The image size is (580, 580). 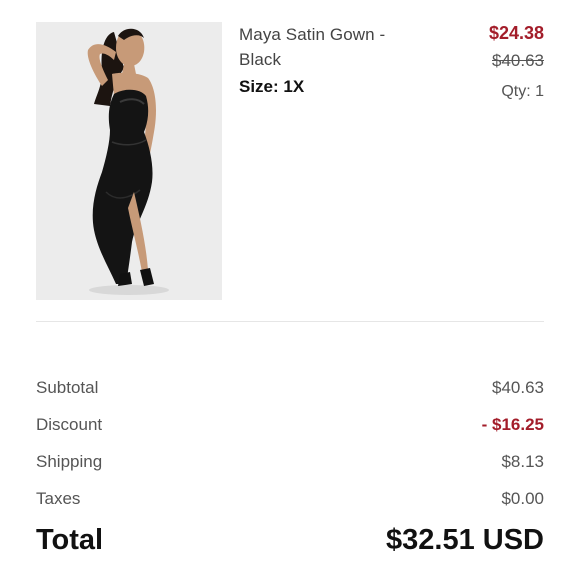 I want to click on discount-value: - $16.25, so click(x=512, y=424).